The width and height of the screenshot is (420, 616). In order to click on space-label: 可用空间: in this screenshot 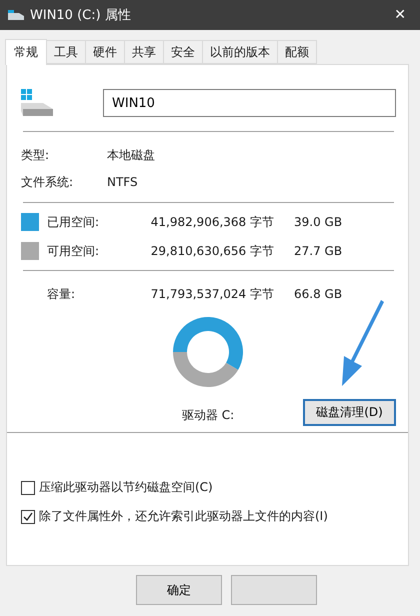, I will do `click(73, 251)`.